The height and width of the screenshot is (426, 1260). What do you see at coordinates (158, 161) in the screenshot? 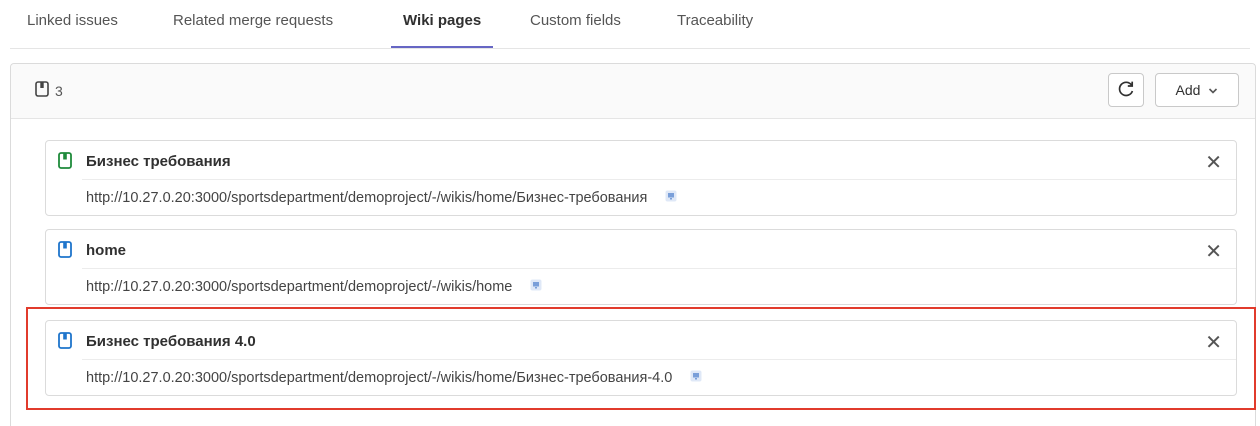
I see `wiki-page-title: Бизнес требования` at bounding box center [158, 161].